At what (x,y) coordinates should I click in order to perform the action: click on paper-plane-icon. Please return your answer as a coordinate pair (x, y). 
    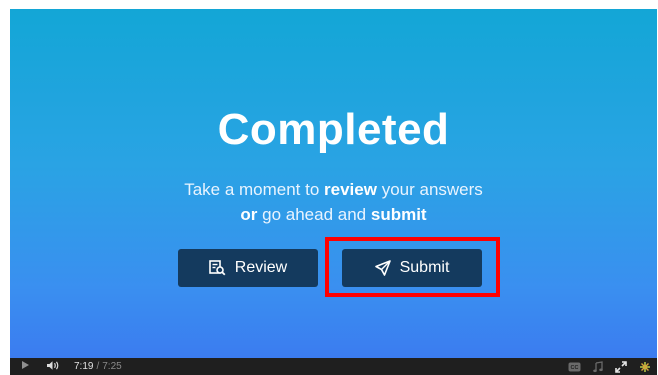
    Looking at the image, I should click on (382, 268).